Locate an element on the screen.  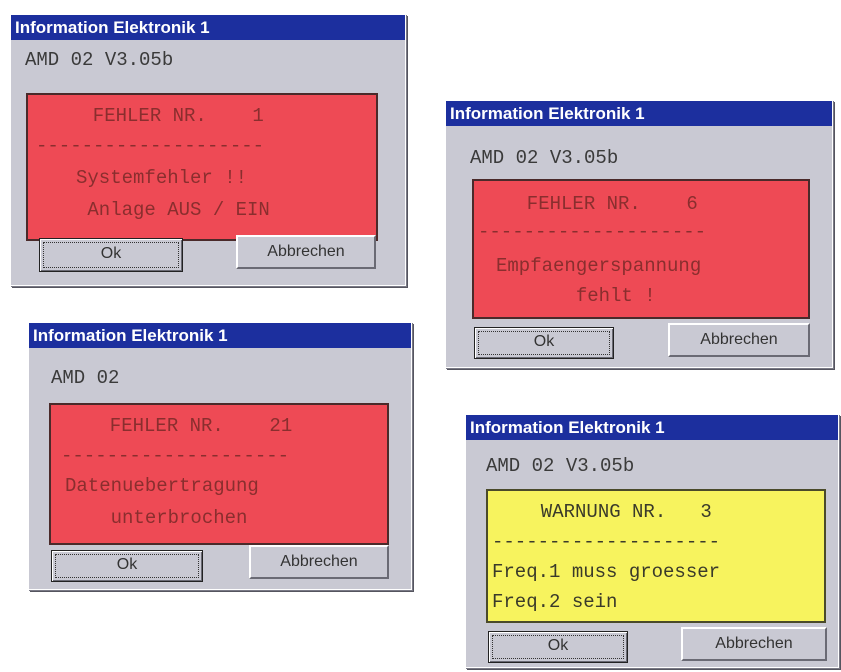
error-message-line-1: Systemfehler !! is located at coordinates (162, 178).